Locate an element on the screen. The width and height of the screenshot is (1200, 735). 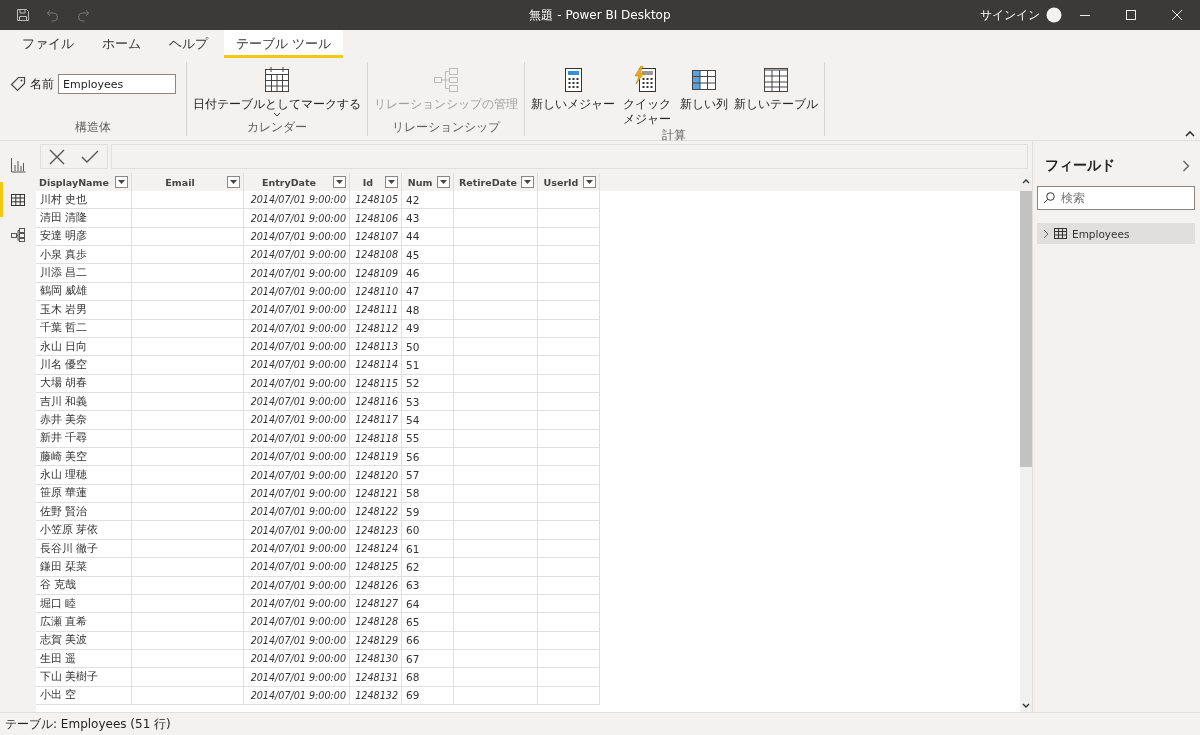
table-cell: 小泉 真歩 is located at coordinates (84, 255).